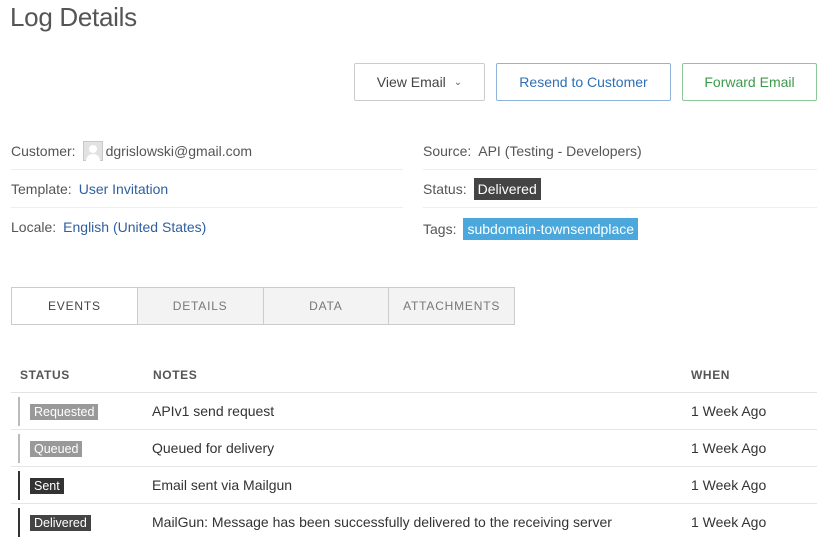 The height and width of the screenshot is (548, 824). What do you see at coordinates (179, 151) in the screenshot?
I see `customer-email: dgrislowski@gmail.com` at bounding box center [179, 151].